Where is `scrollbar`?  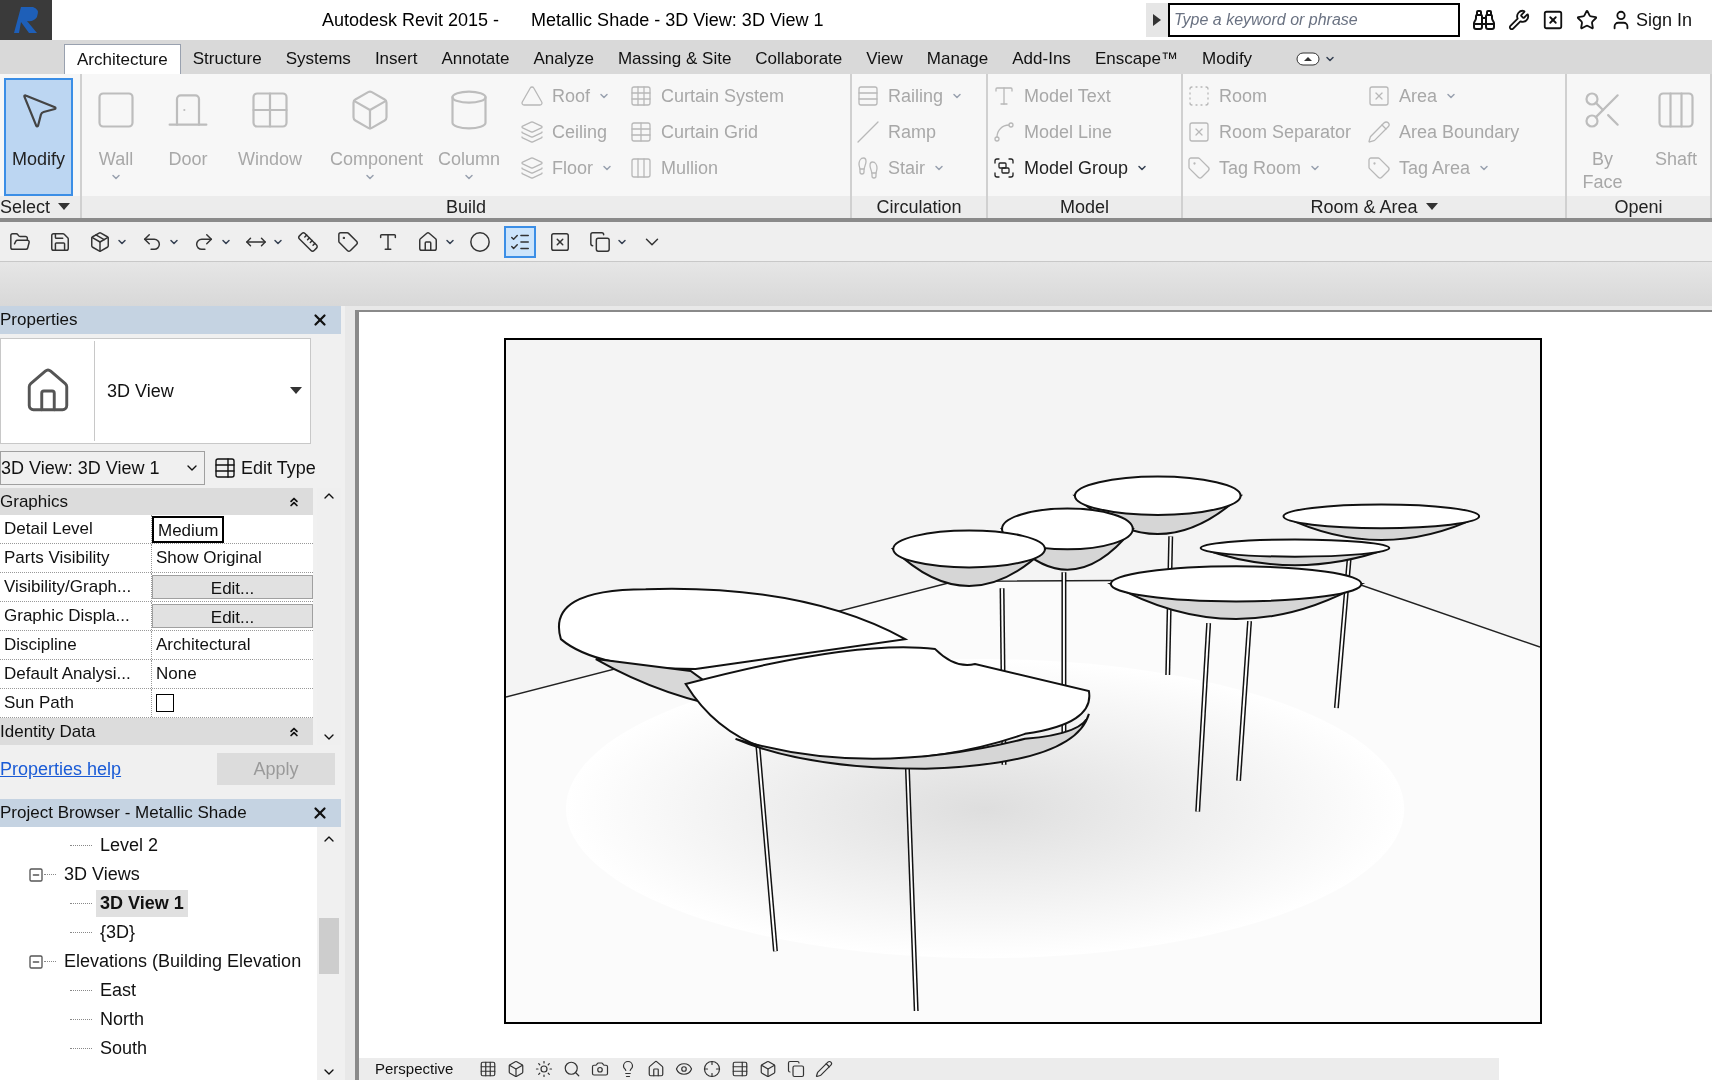
scrollbar is located at coordinates (329, 953).